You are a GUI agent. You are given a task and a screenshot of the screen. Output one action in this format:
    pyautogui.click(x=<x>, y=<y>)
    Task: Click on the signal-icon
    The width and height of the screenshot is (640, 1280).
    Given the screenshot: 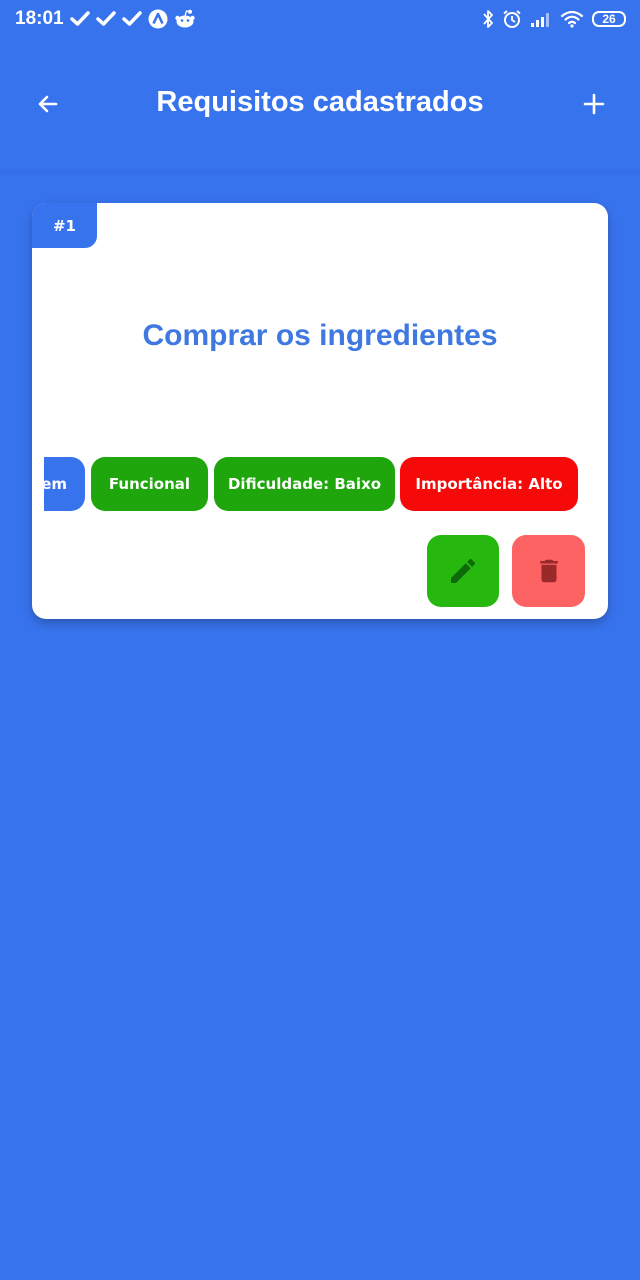 What is the action you would take?
    pyautogui.click(x=540, y=20)
    